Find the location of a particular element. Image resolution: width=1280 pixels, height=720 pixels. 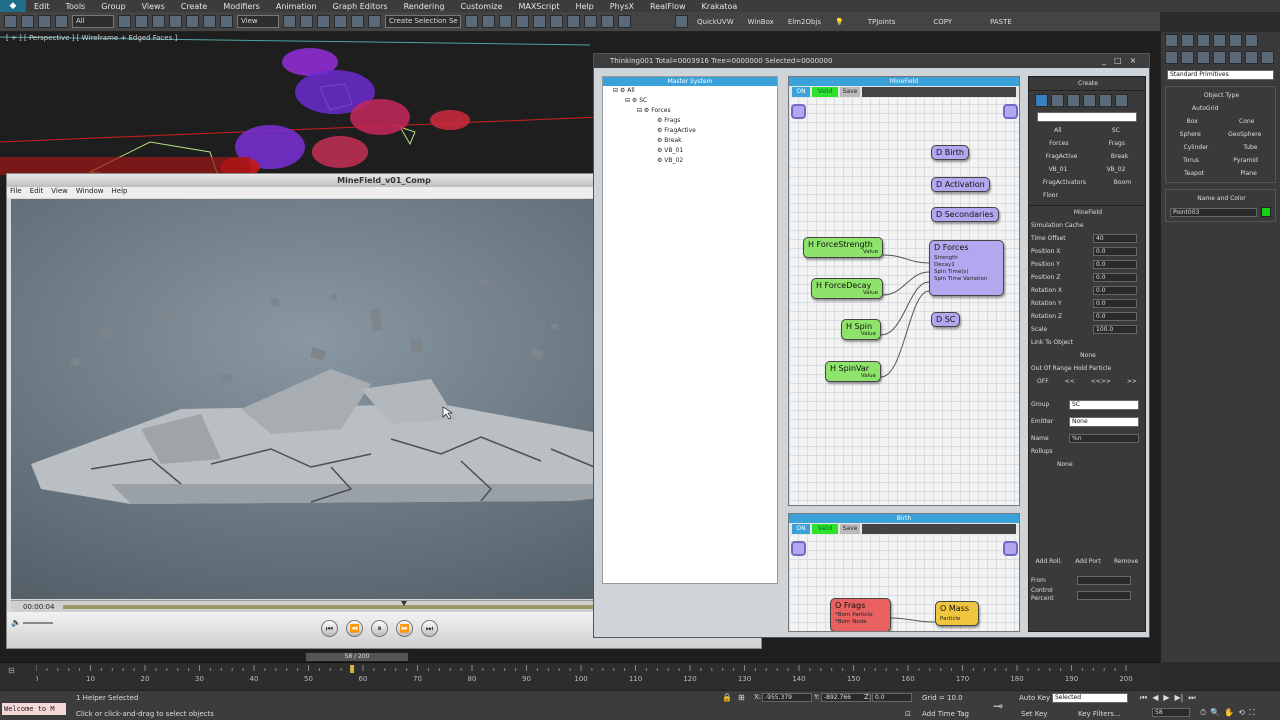

node-d-activation: D Activation is located at coordinates (960, 184).